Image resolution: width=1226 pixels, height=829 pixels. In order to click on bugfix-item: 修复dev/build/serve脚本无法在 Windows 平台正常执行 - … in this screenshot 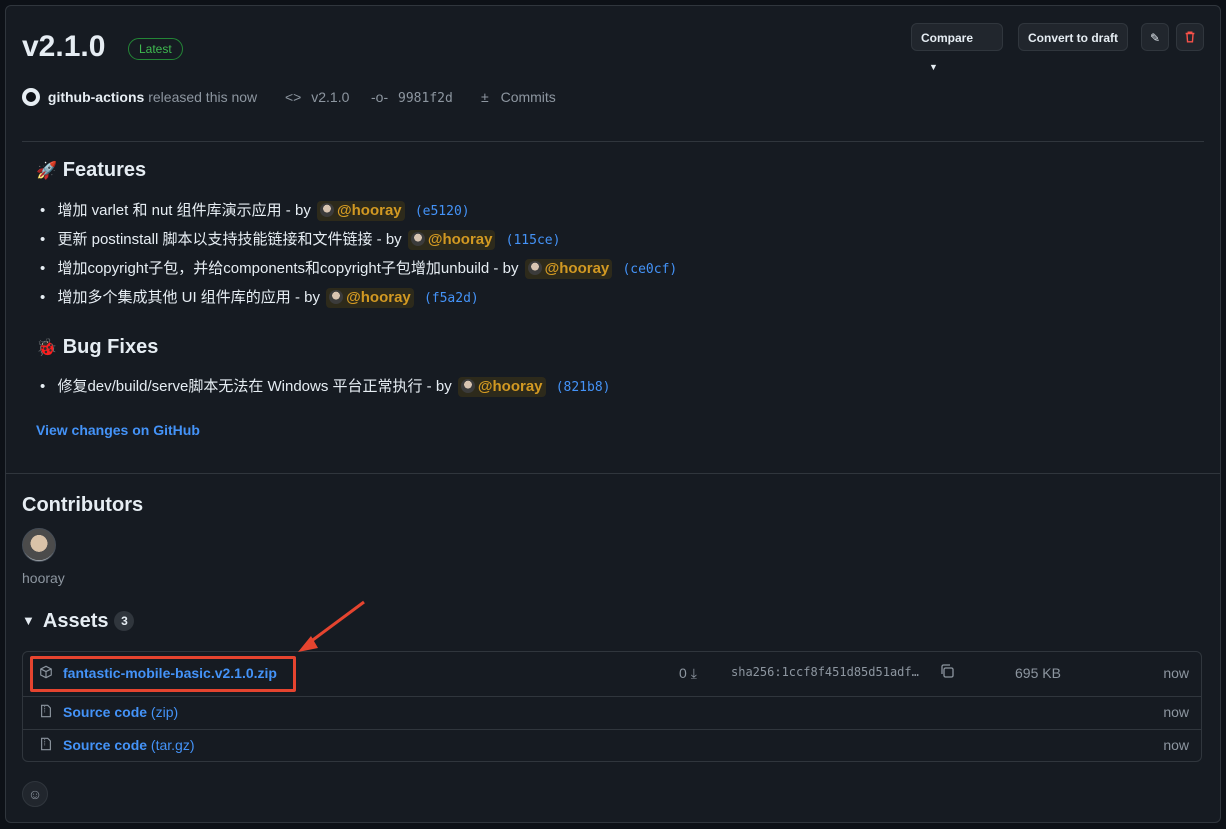, I will do `click(325, 386)`.